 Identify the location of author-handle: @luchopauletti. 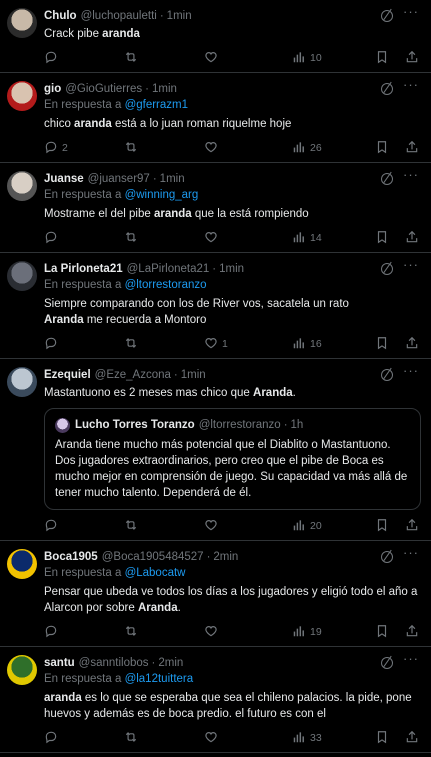
(119, 16).